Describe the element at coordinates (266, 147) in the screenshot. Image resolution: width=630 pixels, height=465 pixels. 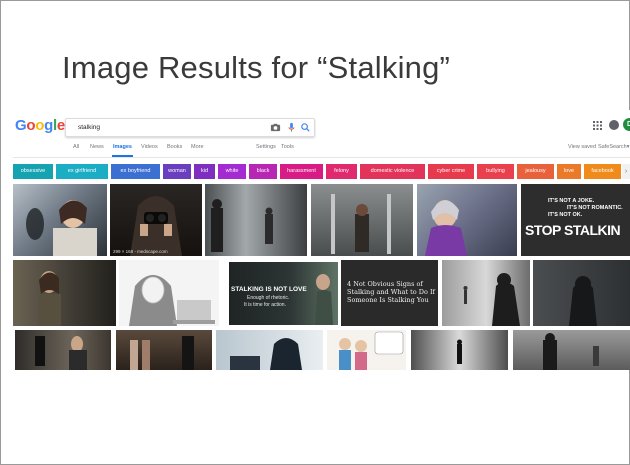
I see `settings-link: Settings` at that location.